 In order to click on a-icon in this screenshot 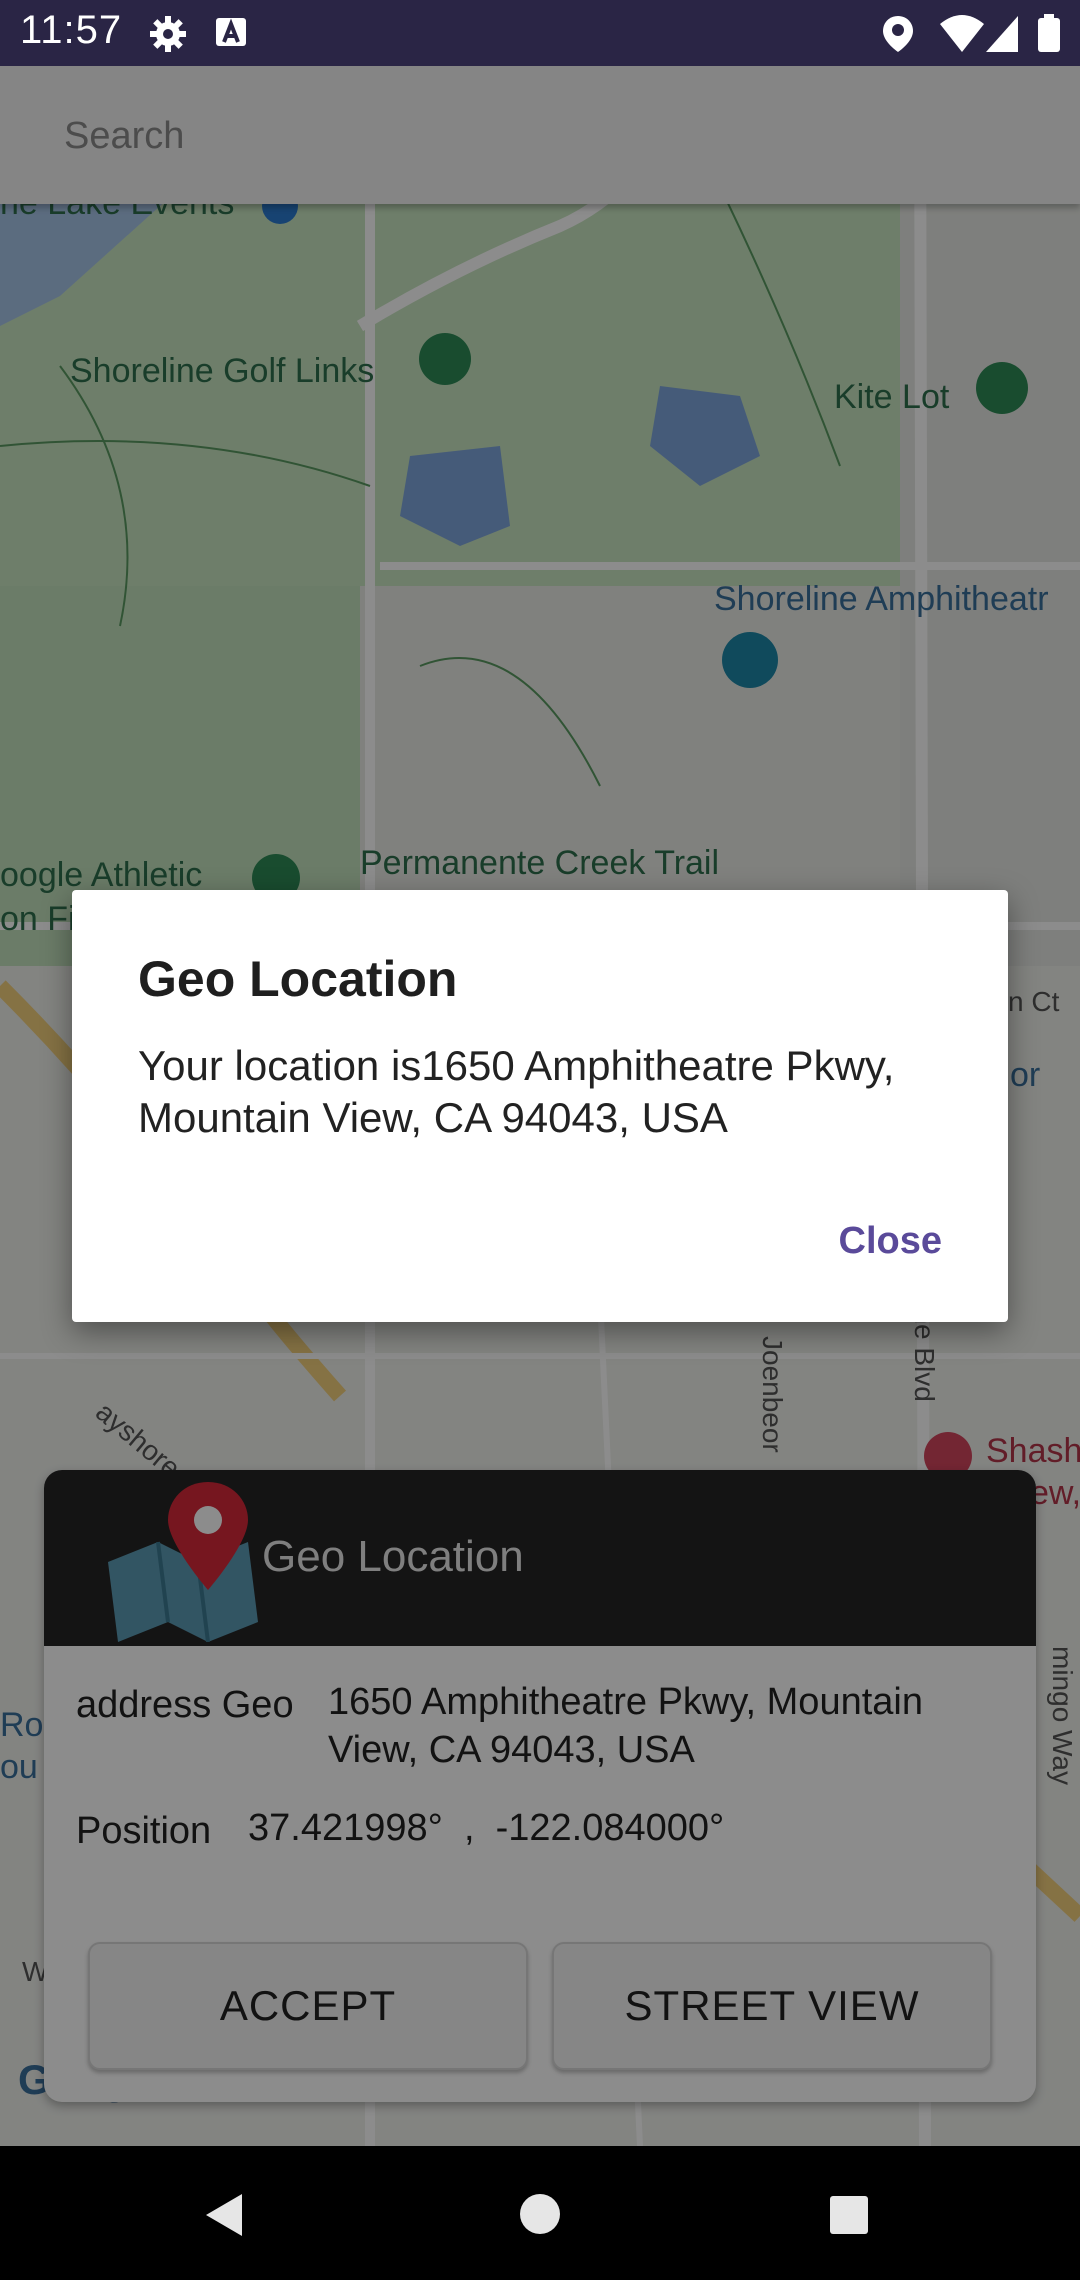, I will do `click(231, 32)`.